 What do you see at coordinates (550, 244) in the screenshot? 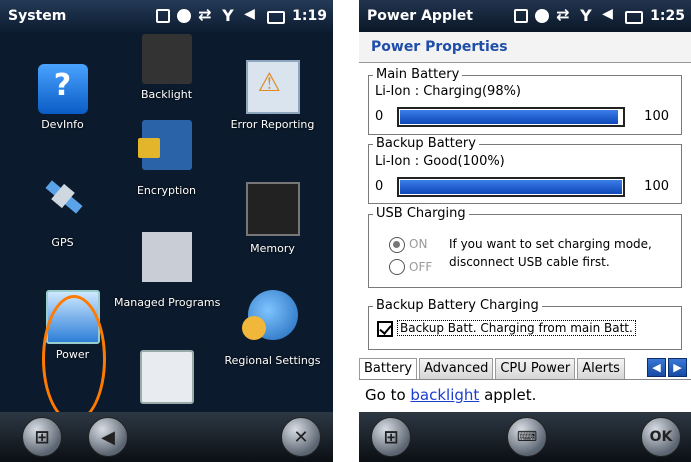
I see `usb-note-line1: If you want to set charging mode,` at bounding box center [550, 244].